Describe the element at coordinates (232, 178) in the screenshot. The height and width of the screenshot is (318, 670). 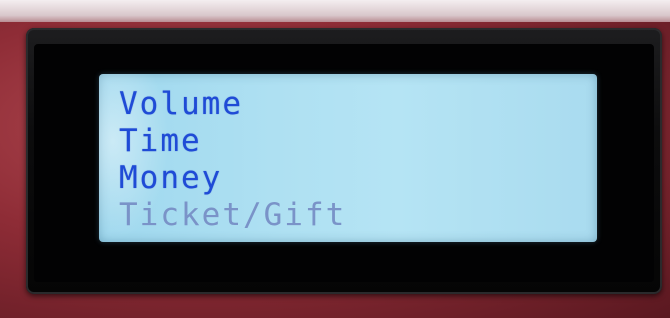
I see `menu-item-money: Money` at that location.